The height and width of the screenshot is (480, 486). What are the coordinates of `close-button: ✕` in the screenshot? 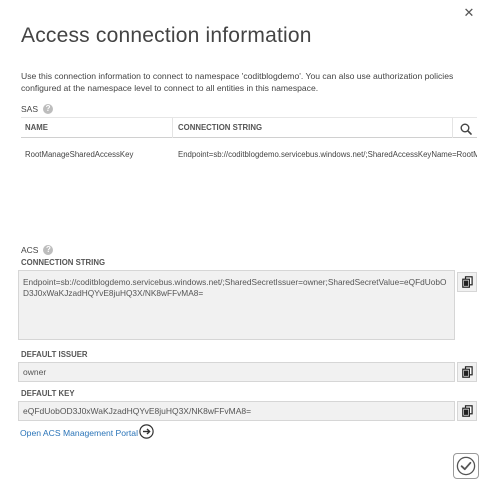 It's located at (469, 13).